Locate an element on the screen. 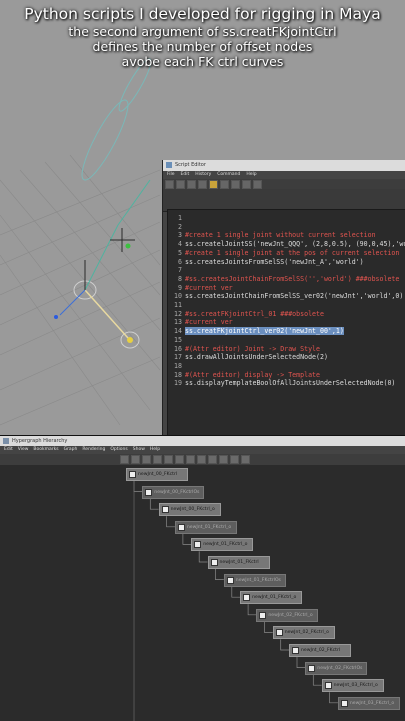  hg-menu-bookmarks: Bookmarks is located at coordinates (45, 450).